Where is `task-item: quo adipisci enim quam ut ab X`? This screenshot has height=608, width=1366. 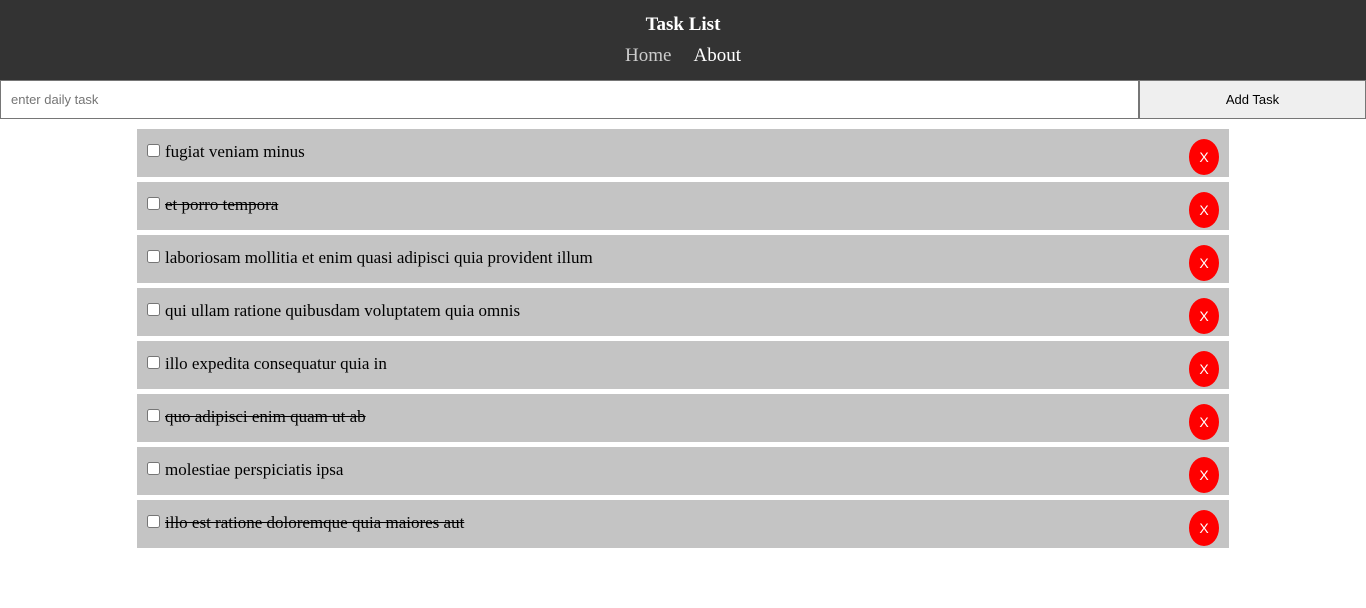 task-item: quo adipisci enim quam ut ab X is located at coordinates (683, 418).